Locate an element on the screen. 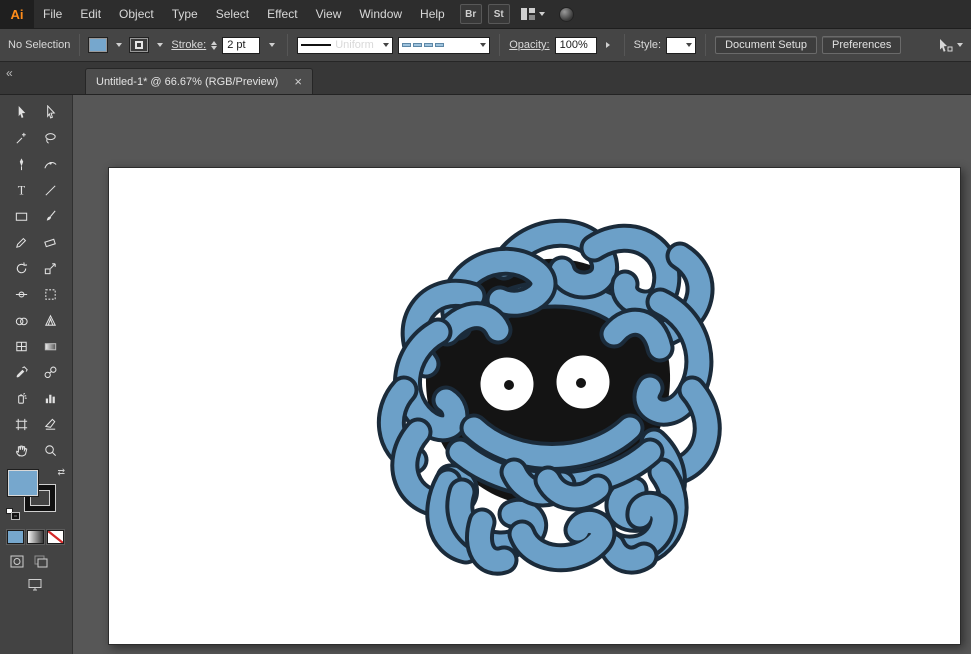 The image size is (971, 654). stroke-weight-dropdown is located at coordinates (271, 45).